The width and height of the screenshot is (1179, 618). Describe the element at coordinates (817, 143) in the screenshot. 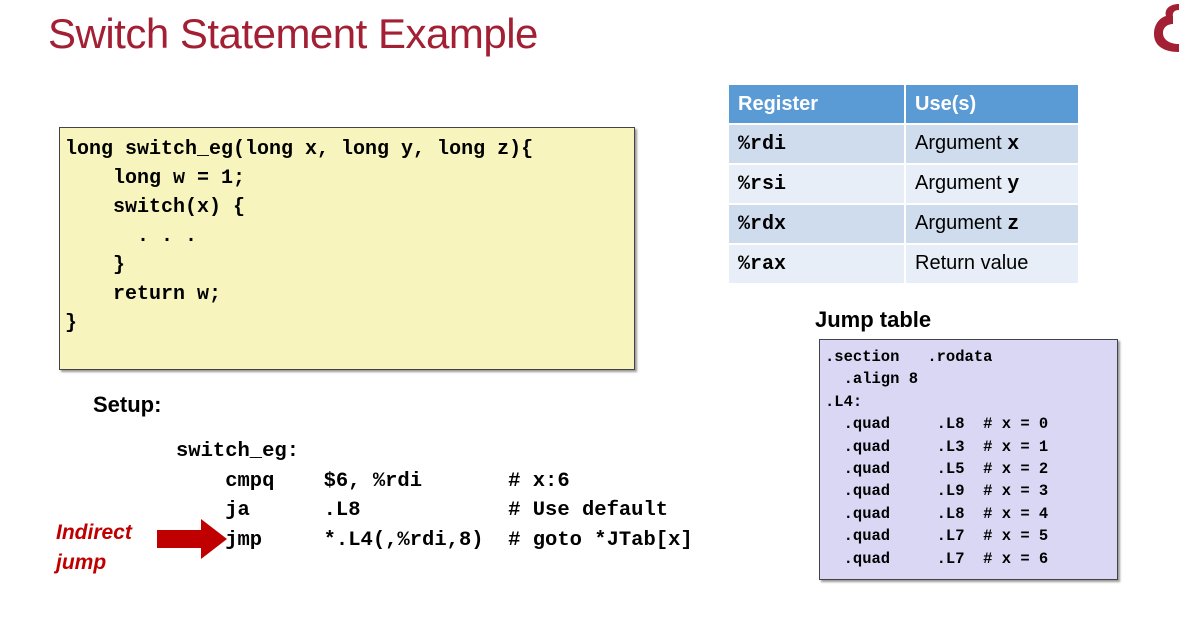

I see `register-cell: %rdi` at that location.